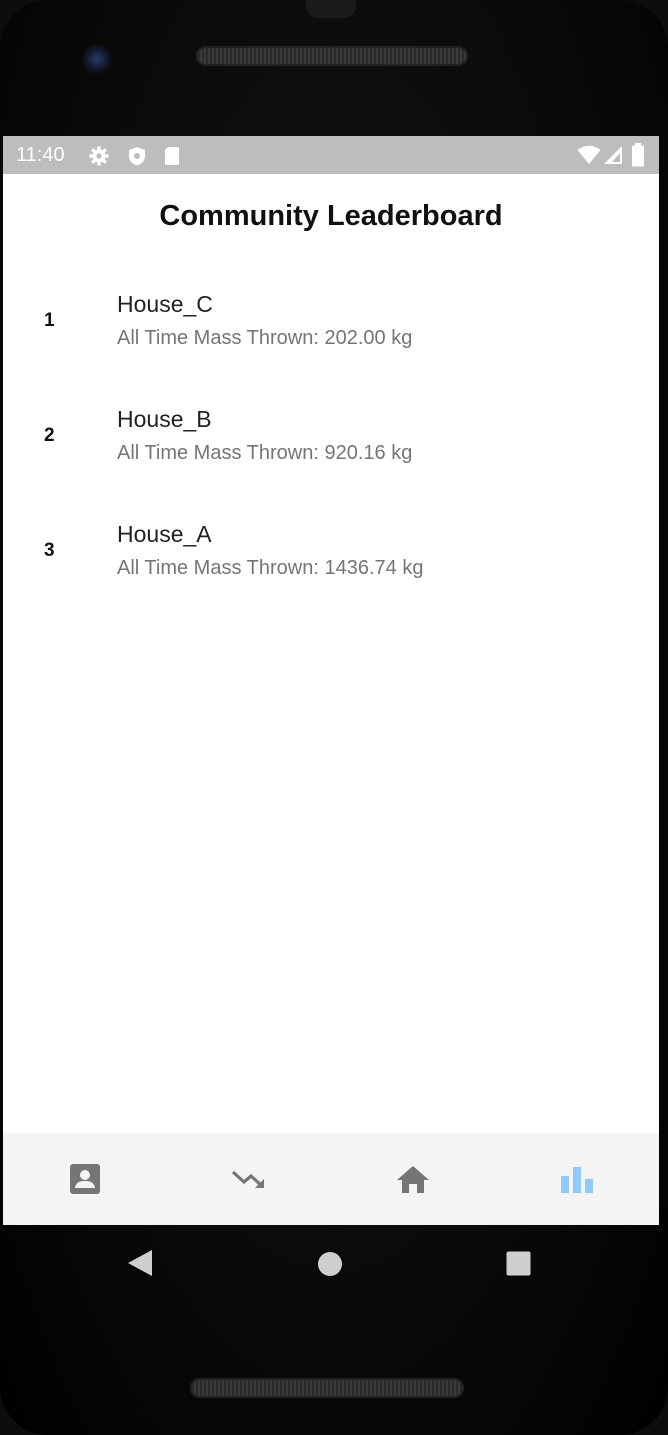 This screenshot has width=668, height=1435. Describe the element at coordinates (331, 9) in the screenshot. I see `device-notch` at that location.